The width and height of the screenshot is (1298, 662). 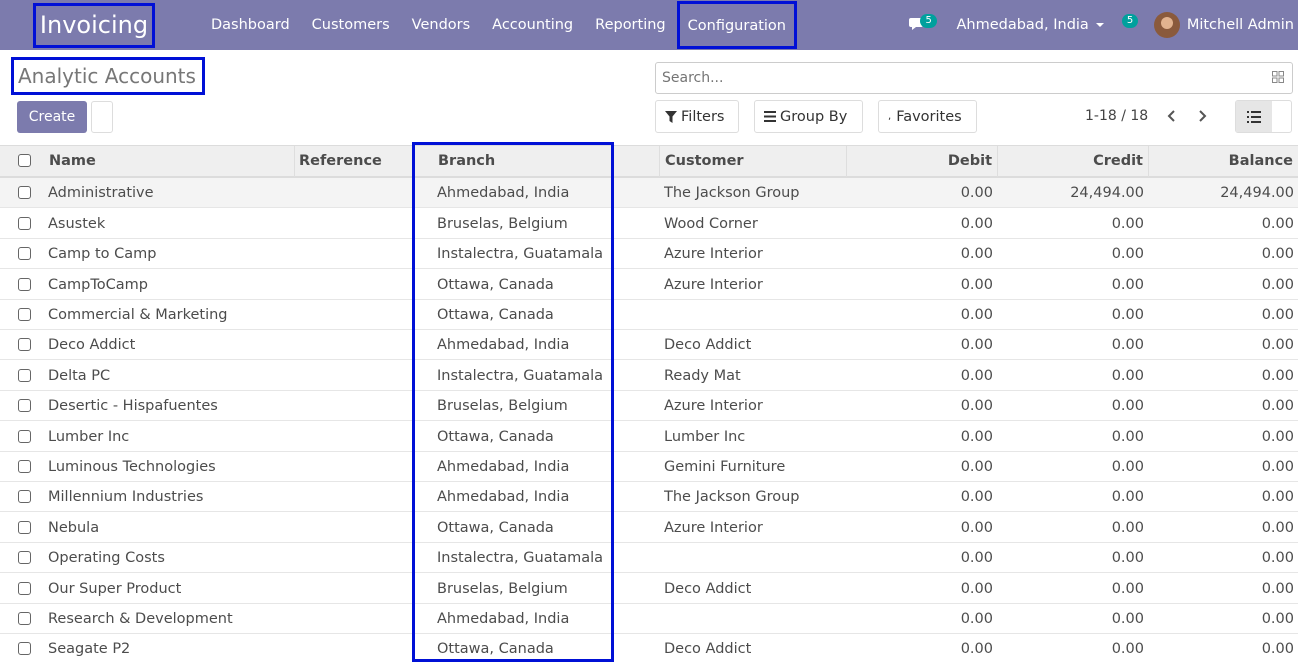 I want to click on group-by-button: Group By, so click(x=808, y=116).